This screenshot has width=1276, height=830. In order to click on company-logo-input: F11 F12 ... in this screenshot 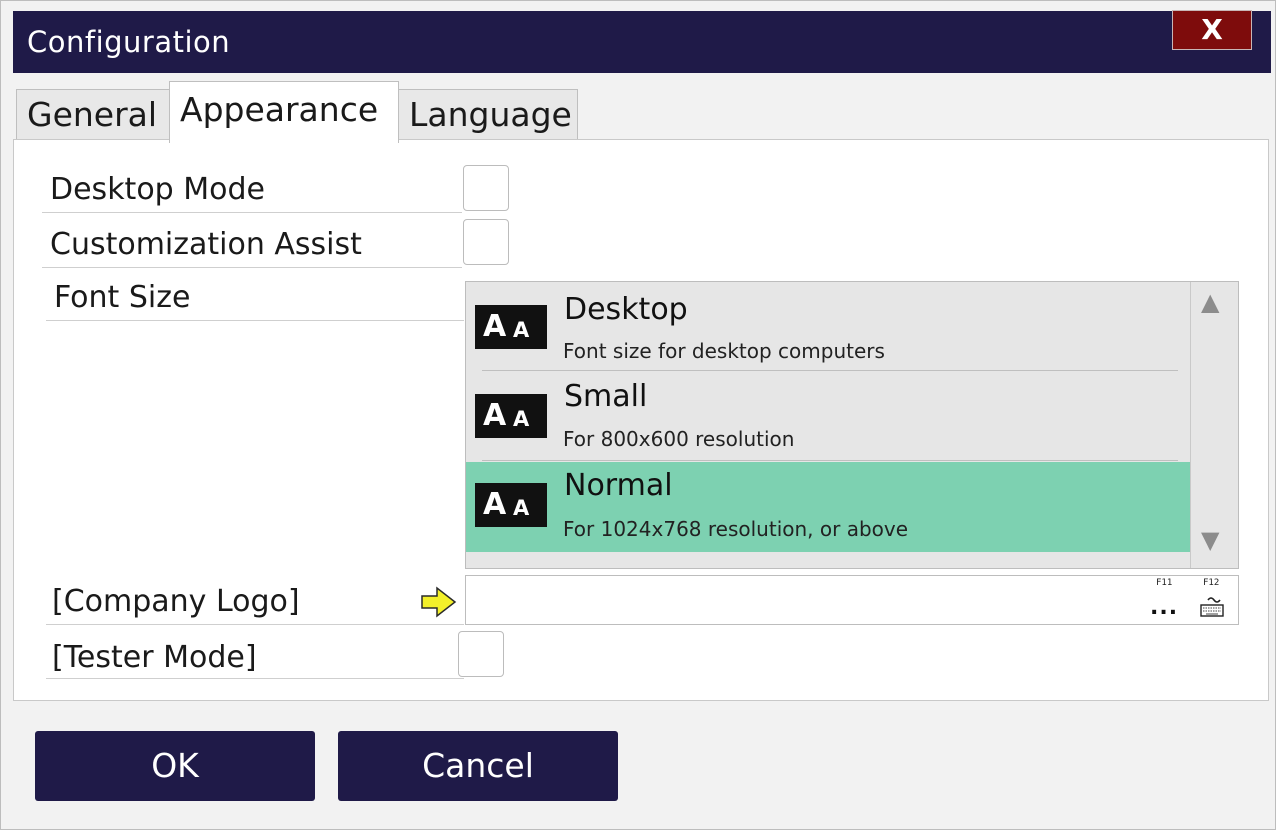, I will do `click(852, 600)`.